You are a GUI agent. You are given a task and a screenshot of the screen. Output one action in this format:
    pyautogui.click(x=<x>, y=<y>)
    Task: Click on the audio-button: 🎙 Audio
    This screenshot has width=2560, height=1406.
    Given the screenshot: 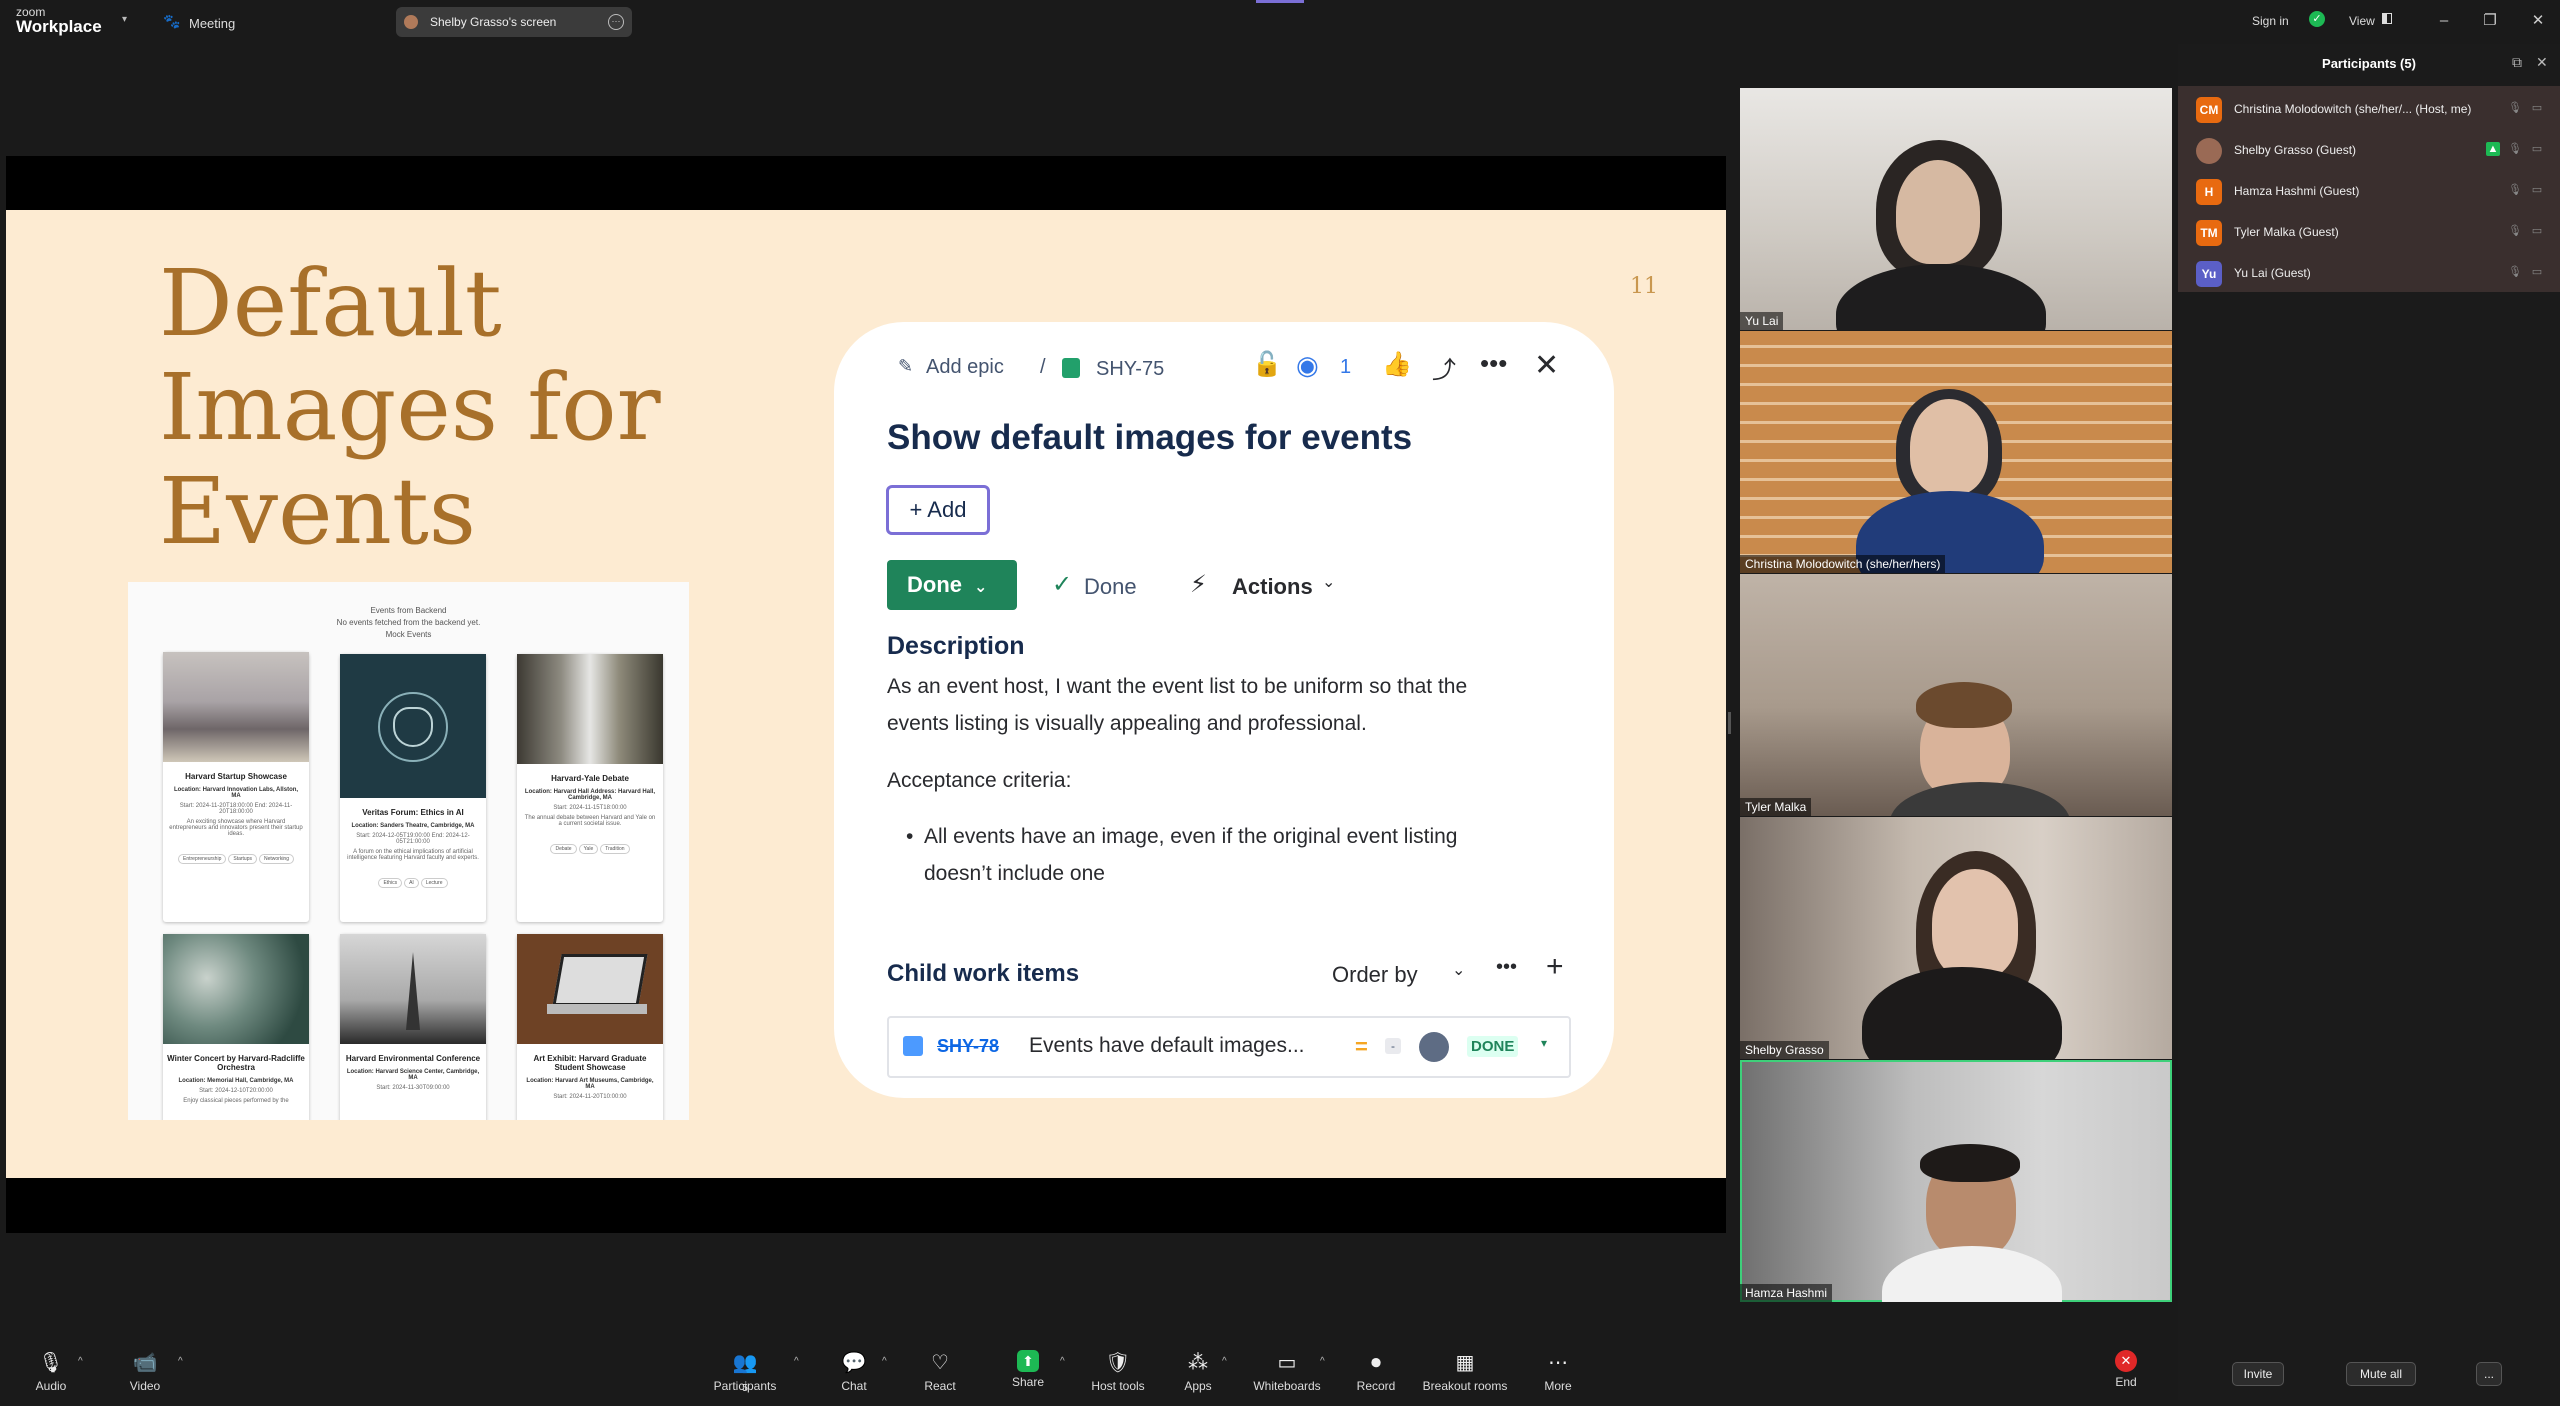 What is the action you would take?
    pyautogui.click(x=51, y=1371)
    